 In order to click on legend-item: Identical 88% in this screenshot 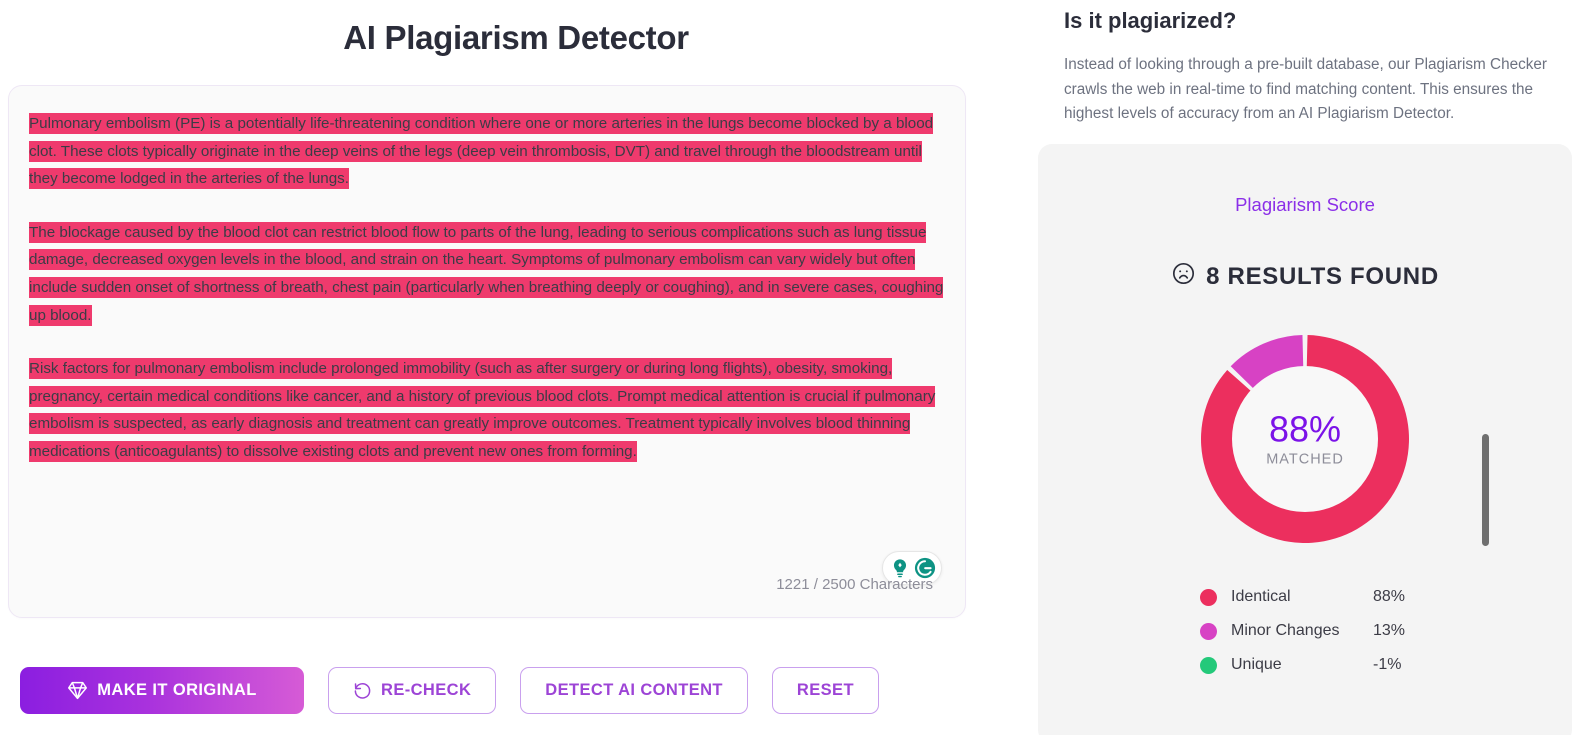, I will do `click(1350, 597)`.